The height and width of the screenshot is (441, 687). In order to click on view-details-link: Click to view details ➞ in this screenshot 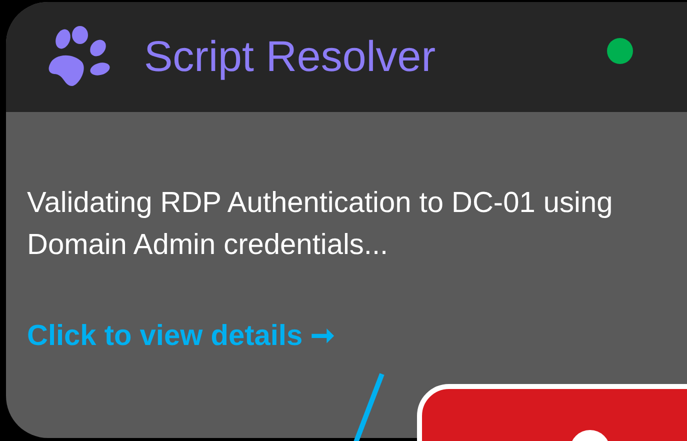, I will do `click(357, 335)`.